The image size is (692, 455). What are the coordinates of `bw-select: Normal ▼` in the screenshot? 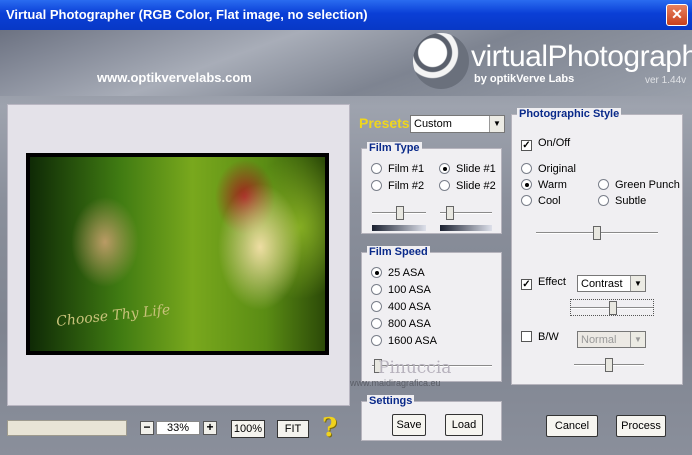 It's located at (611, 339).